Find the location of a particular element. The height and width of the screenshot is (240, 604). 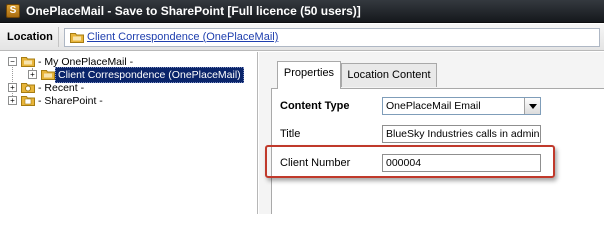

chevron-down-icon is located at coordinates (532, 106).